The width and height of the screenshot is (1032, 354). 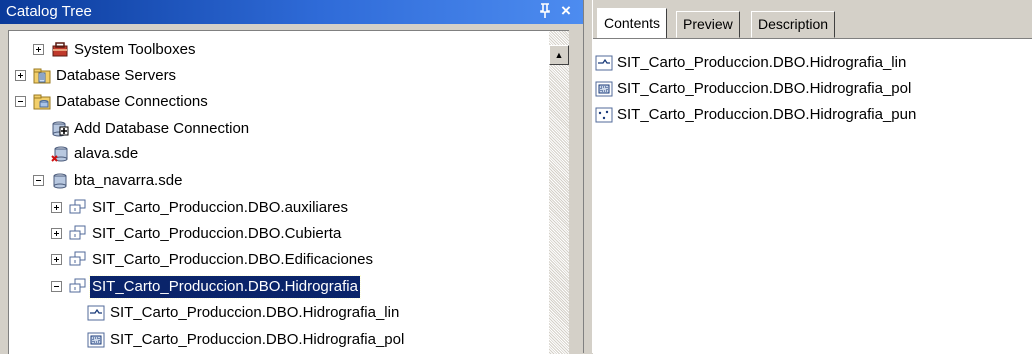 What do you see at coordinates (279, 76) in the screenshot?
I see `tree-item: Database Servers` at bounding box center [279, 76].